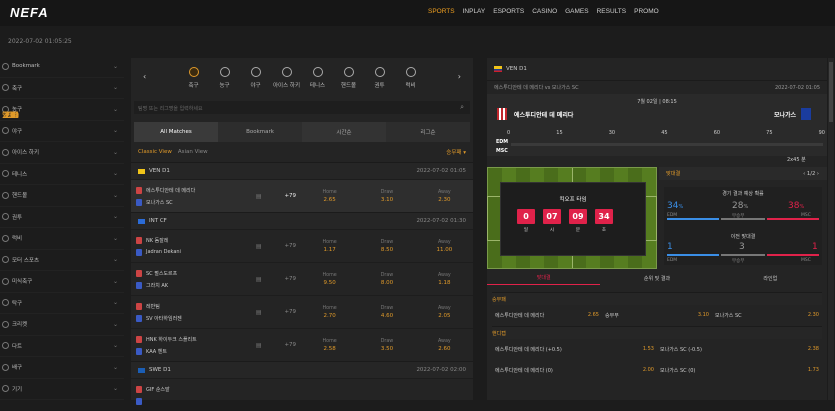 Image resolution: width=835 pixels, height=411 pixels. Describe the element at coordinates (386, 312) in the screenshot. I see `odds-button: Draw 4.60` at that location.